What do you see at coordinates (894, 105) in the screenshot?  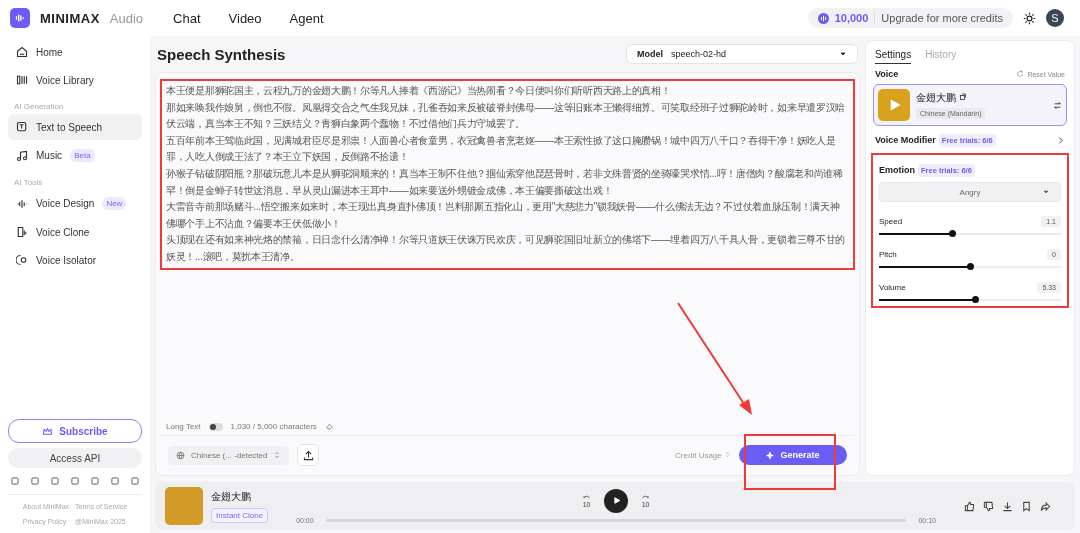 I see `play-thumbnail` at bounding box center [894, 105].